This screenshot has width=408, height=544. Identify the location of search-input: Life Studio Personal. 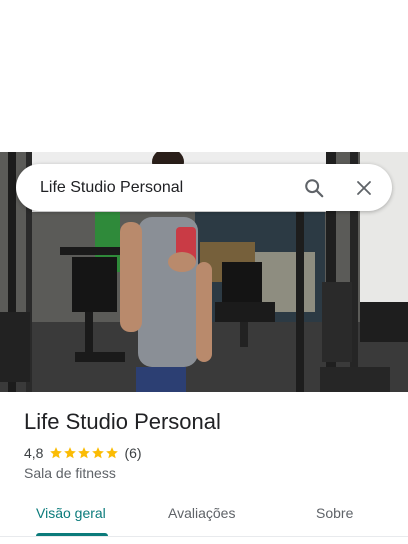
(171, 188).